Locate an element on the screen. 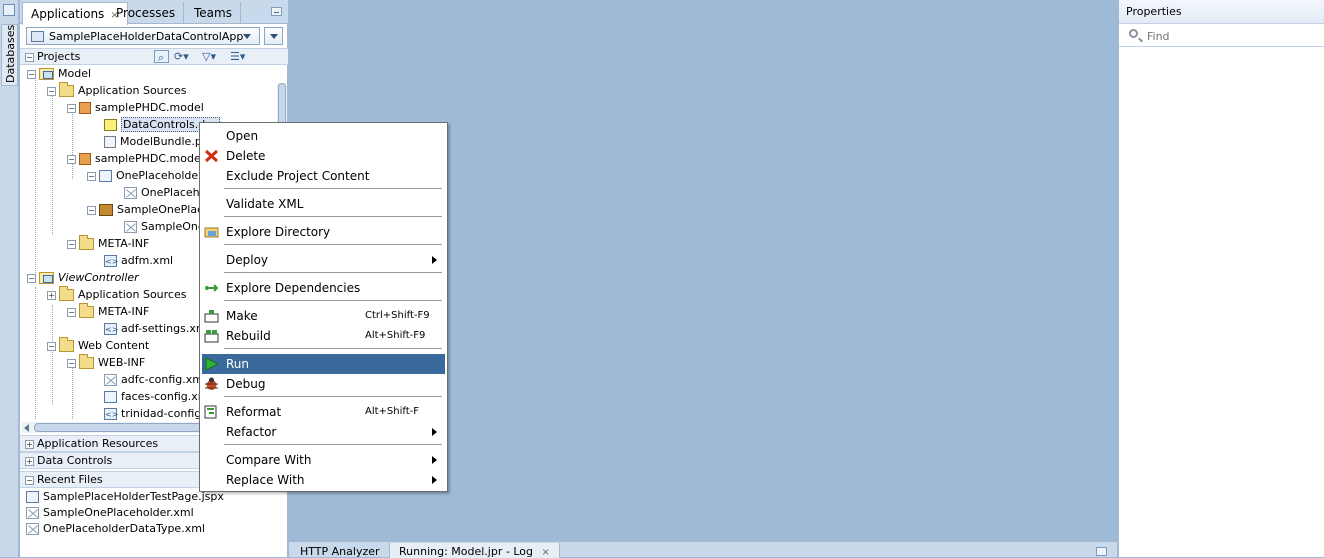 This screenshot has width=1324, height=558. properties-search-input is located at coordinates (1232, 36).